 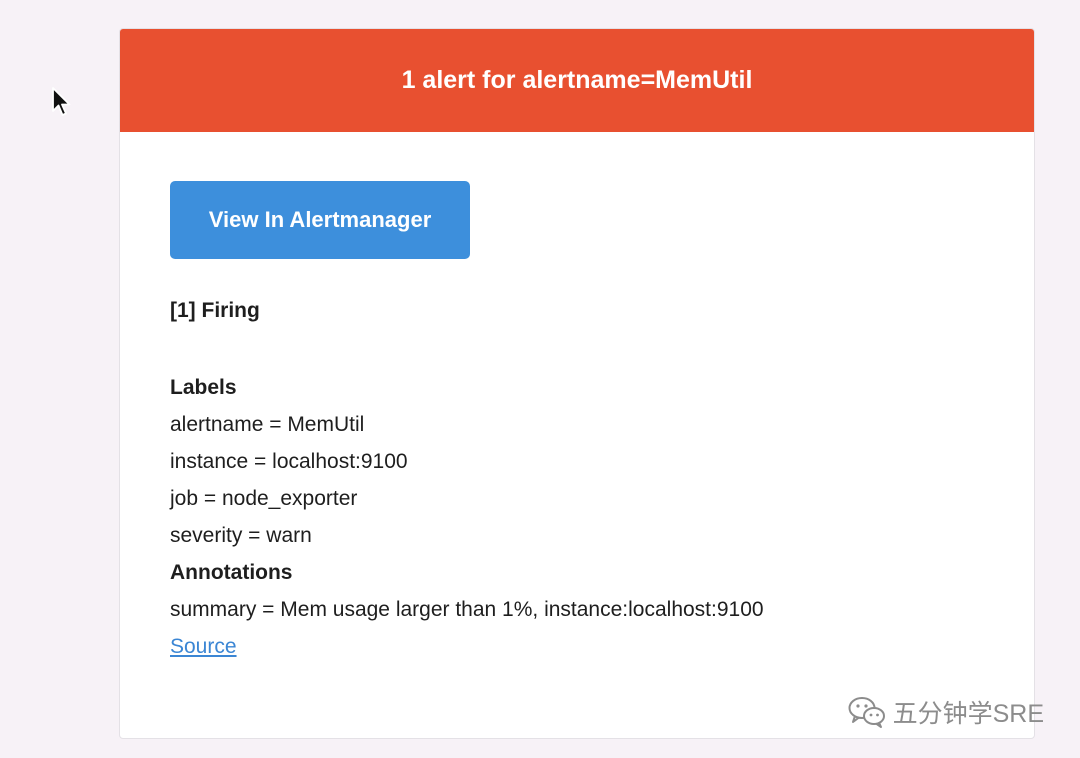 I want to click on firing-title: [1] Firing, so click(x=215, y=310).